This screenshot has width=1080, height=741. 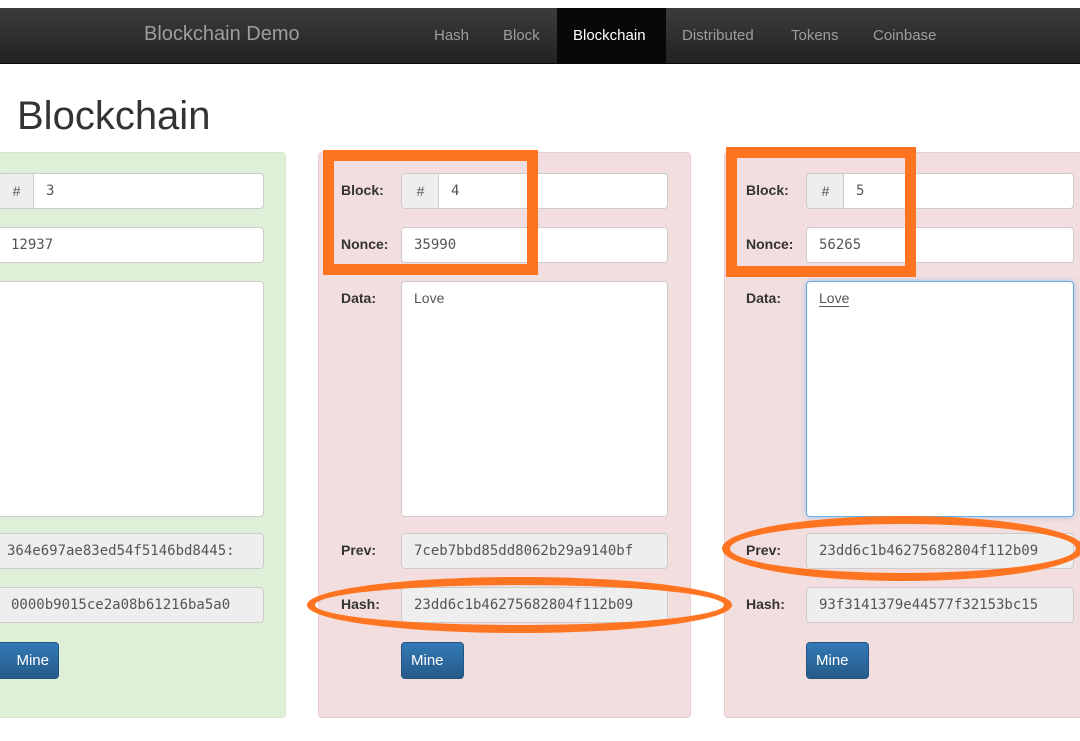 What do you see at coordinates (132, 551) in the screenshot?
I see `prev-hash-field: 364e697ae83ed54f5146bd8445:` at bounding box center [132, 551].